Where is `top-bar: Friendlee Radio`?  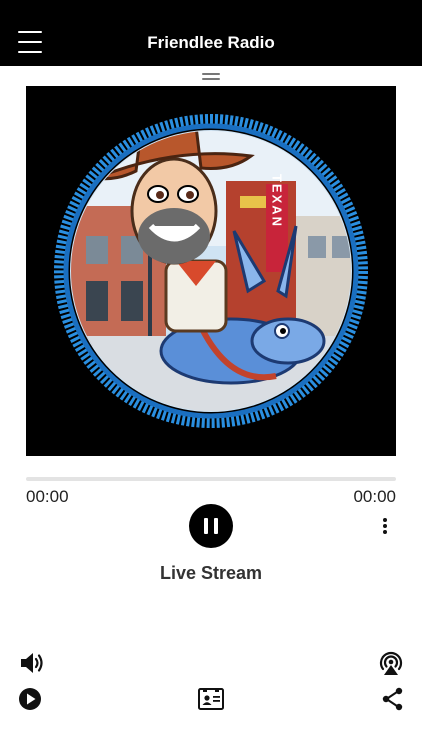
top-bar: Friendlee Radio is located at coordinates (211, 33).